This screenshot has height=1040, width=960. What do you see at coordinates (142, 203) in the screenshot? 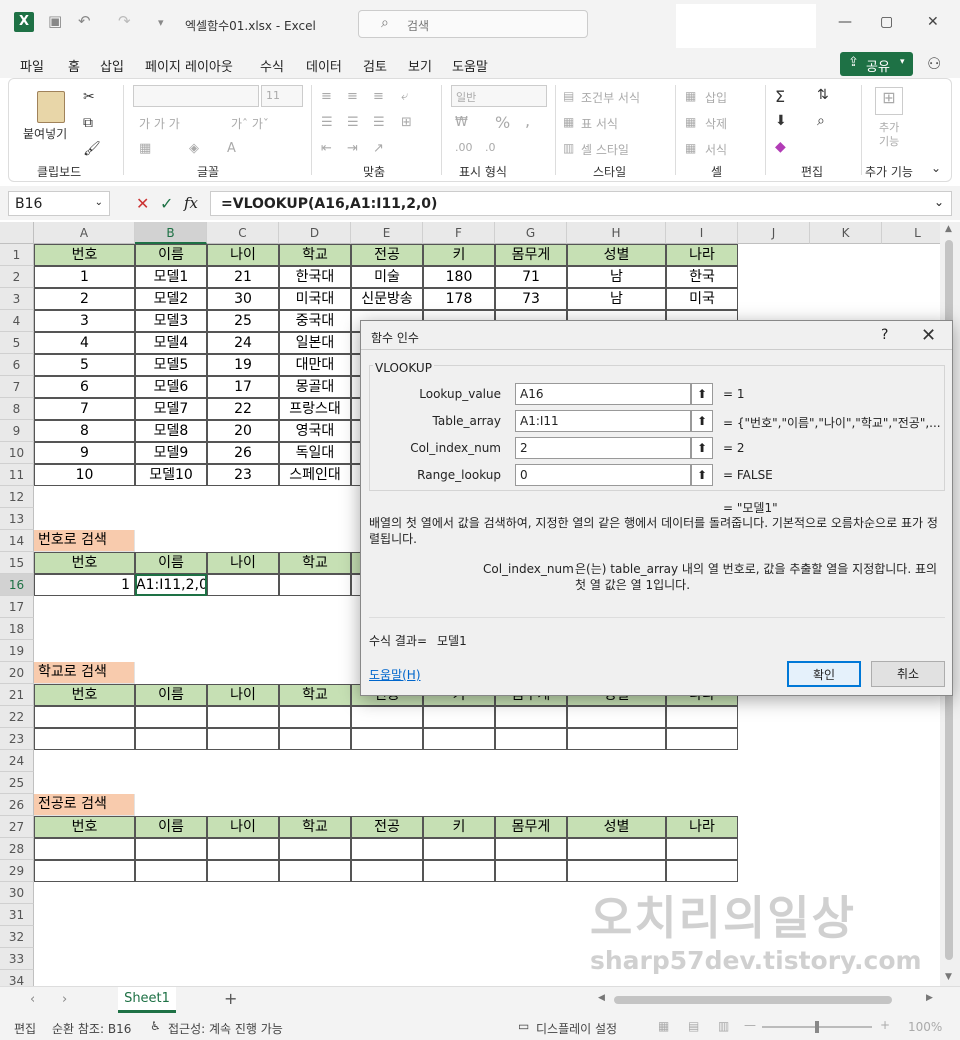
I see `cancel-icon: ✕` at bounding box center [142, 203].